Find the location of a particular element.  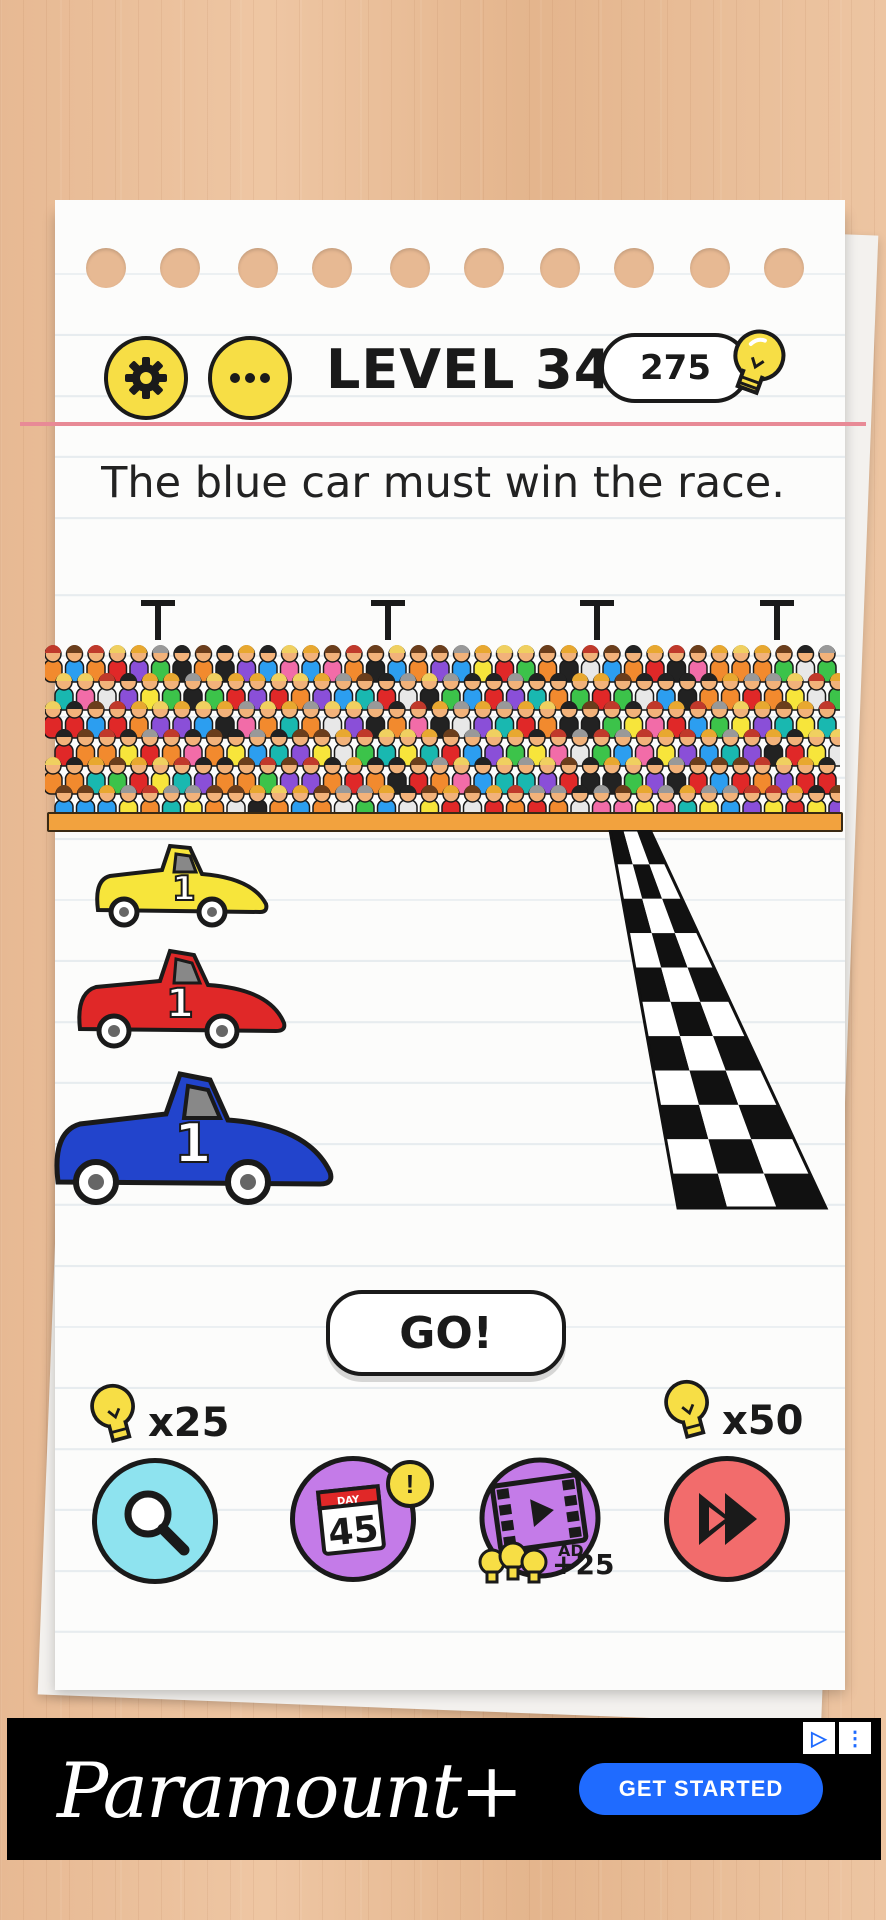

ad-banner: Paramount+ GET STARTED ▷ ⋮ is located at coordinates (444, 1789).